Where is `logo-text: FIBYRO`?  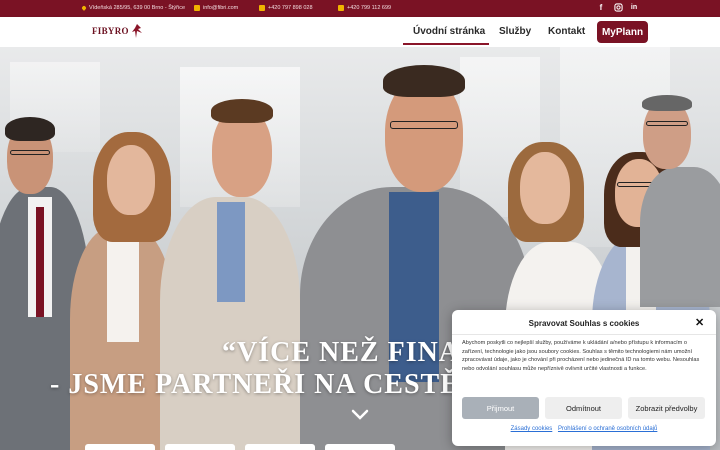 logo-text: FIBYRO is located at coordinates (110, 31).